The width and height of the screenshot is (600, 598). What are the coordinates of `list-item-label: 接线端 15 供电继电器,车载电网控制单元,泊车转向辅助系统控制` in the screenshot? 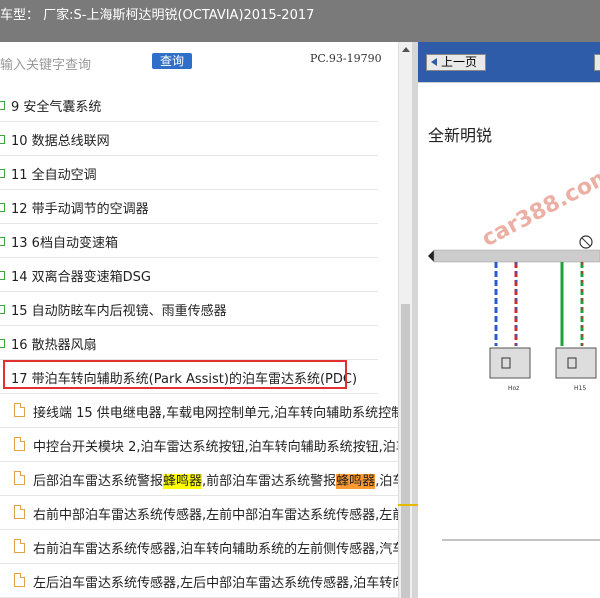 It's located at (215, 413).